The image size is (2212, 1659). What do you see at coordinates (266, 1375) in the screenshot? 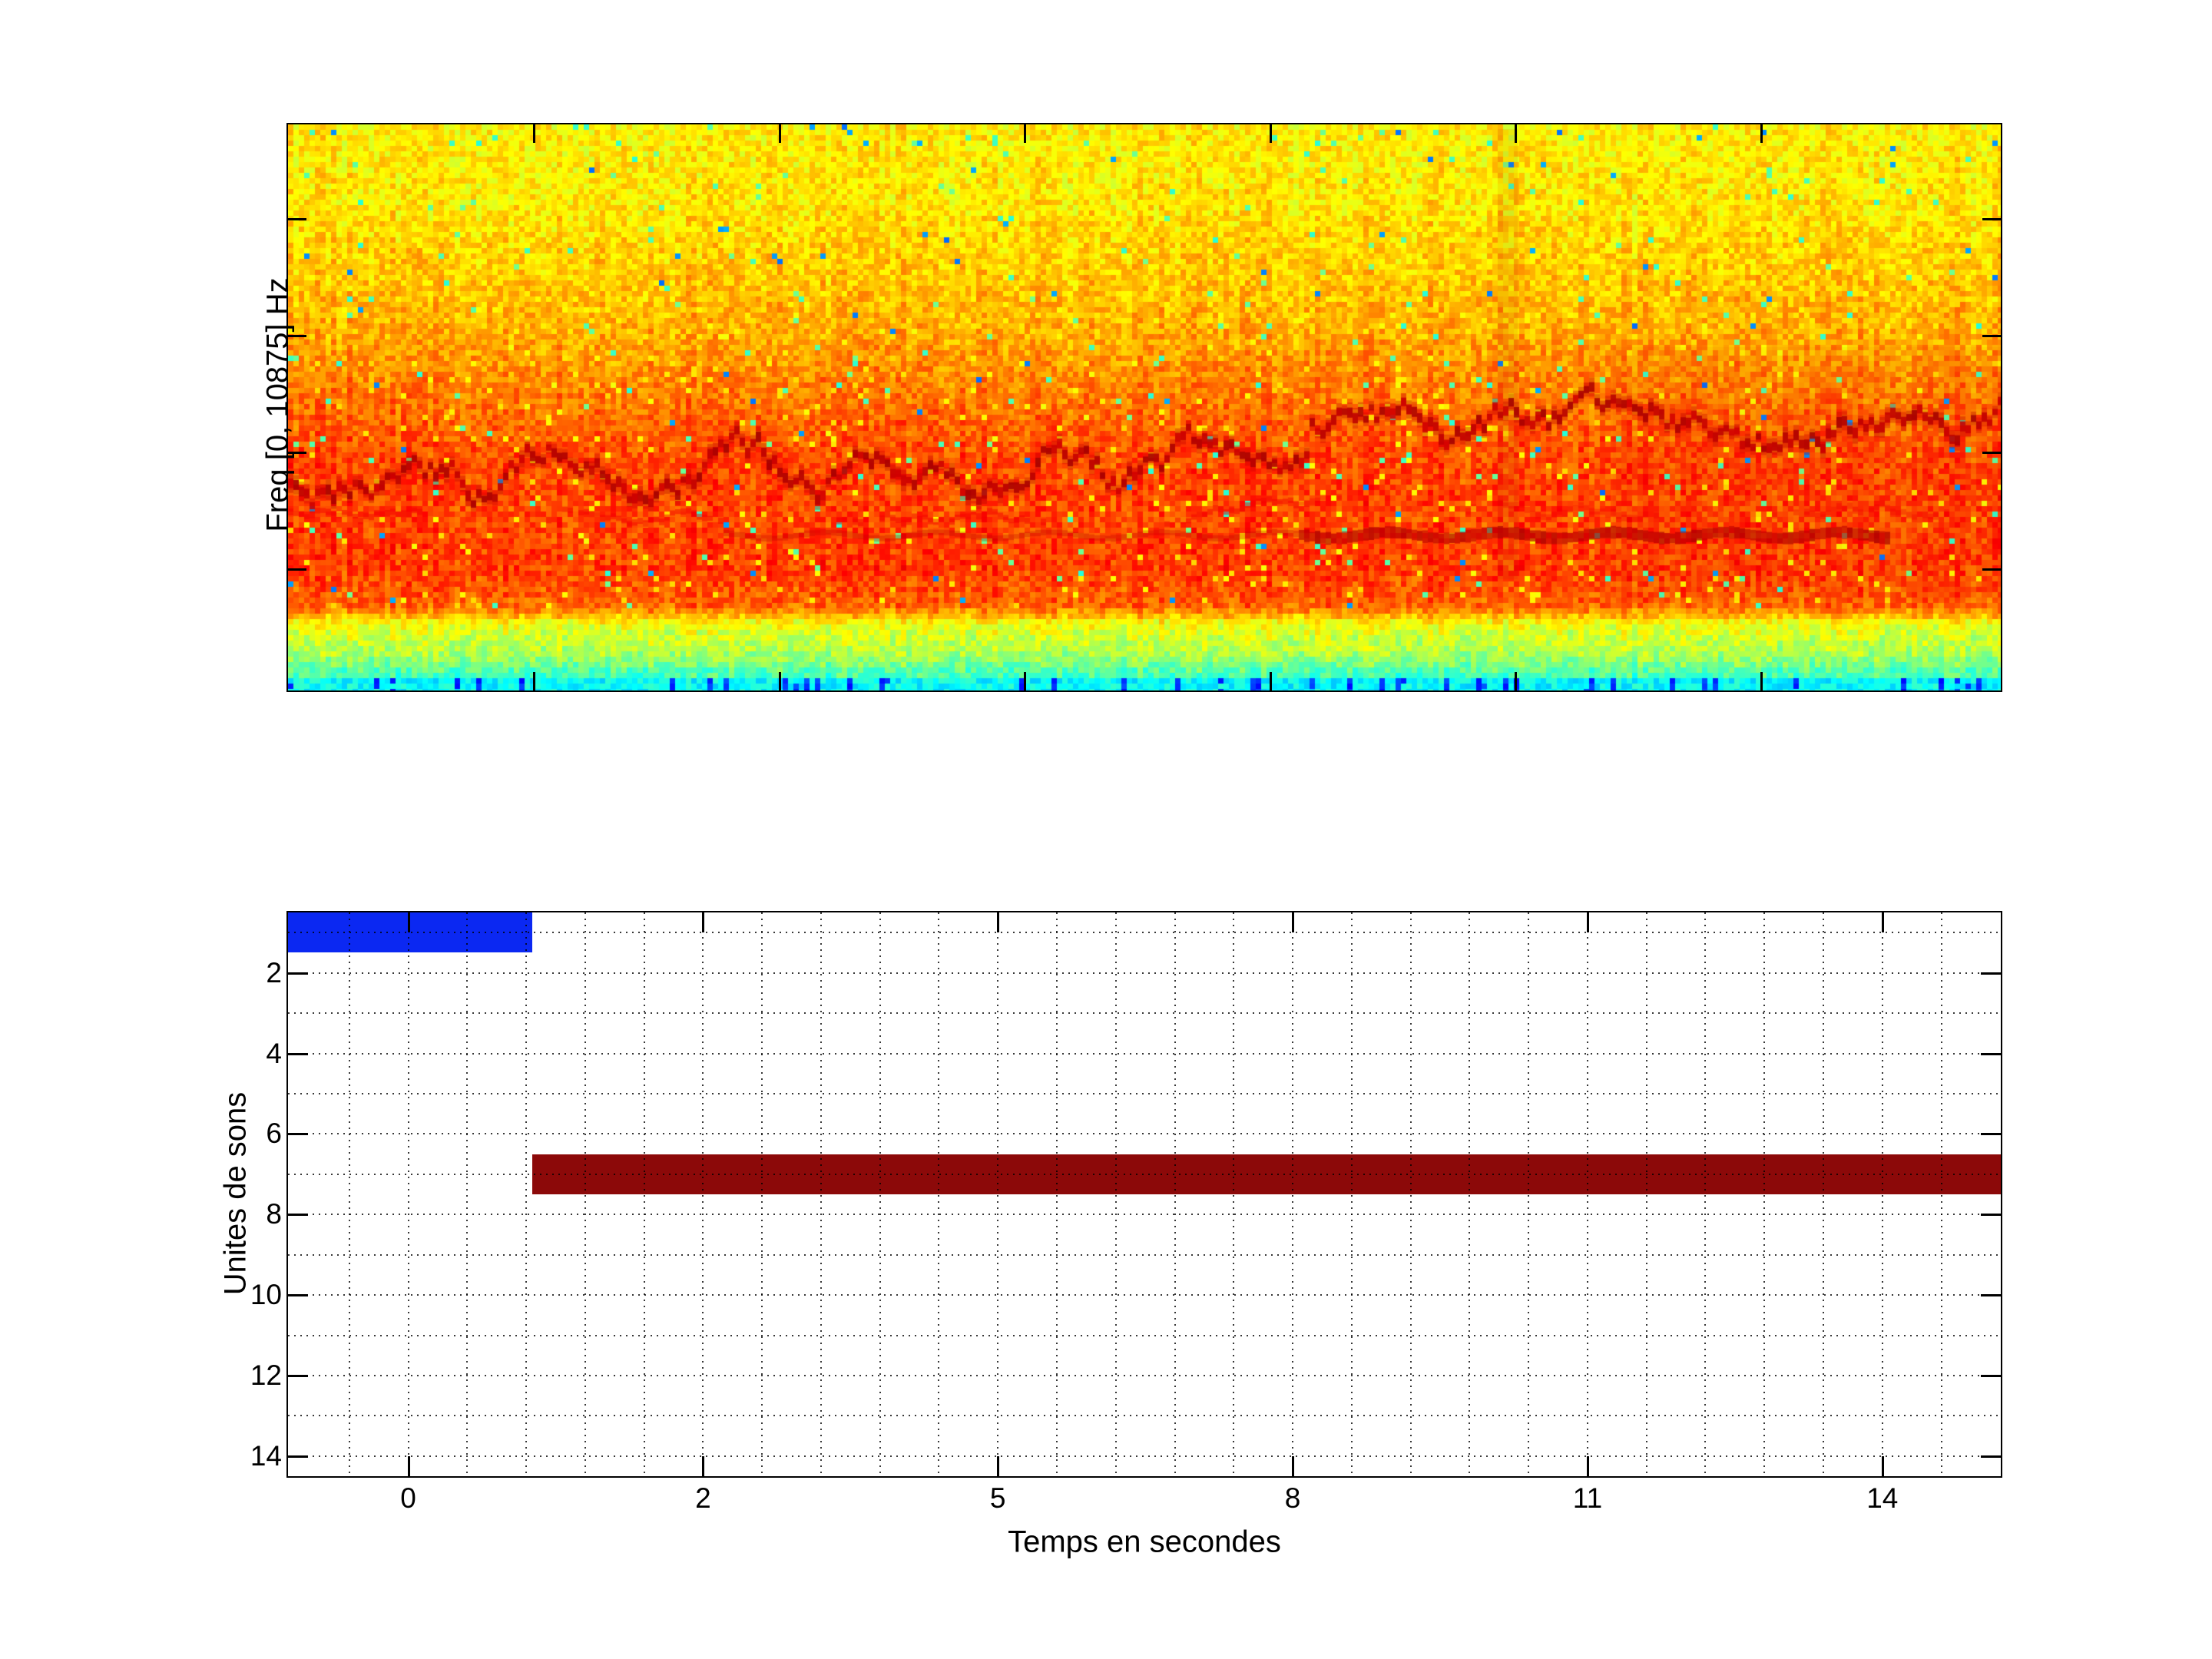
I see `y-tick-label: 12` at bounding box center [266, 1375].